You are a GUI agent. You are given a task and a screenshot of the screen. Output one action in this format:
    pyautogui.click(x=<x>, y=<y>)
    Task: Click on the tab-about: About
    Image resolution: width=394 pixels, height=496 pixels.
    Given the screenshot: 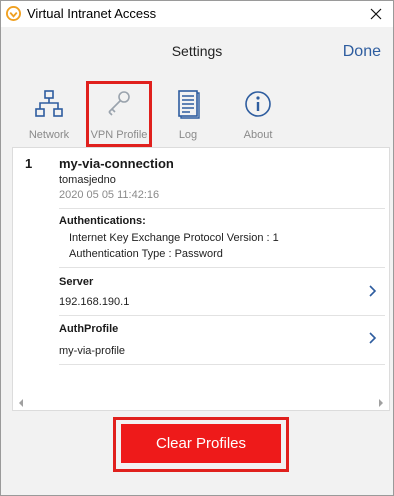 What is the action you would take?
    pyautogui.click(x=258, y=115)
    